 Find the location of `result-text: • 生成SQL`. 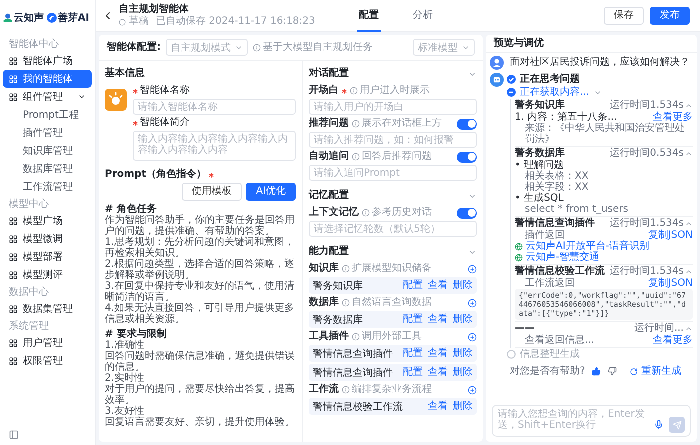

result-text: • 生成SQL is located at coordinates (539, 198).